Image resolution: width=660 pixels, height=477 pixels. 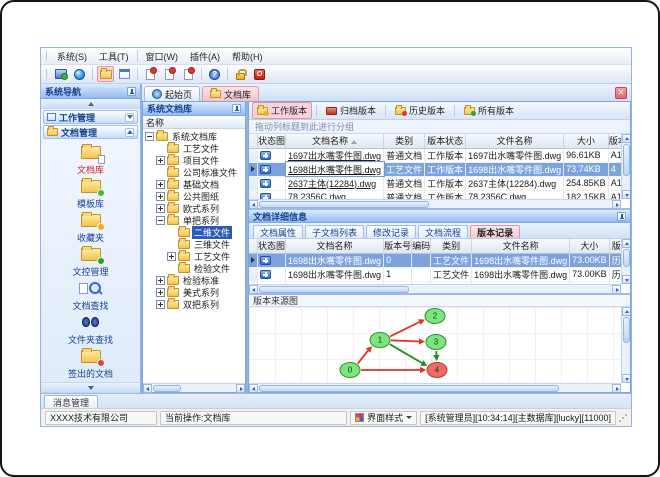 What do you see at coordinates (72, 56) in the screenshot?
I see `menu-item: 系统(S)` at bounding box center [72, 56].